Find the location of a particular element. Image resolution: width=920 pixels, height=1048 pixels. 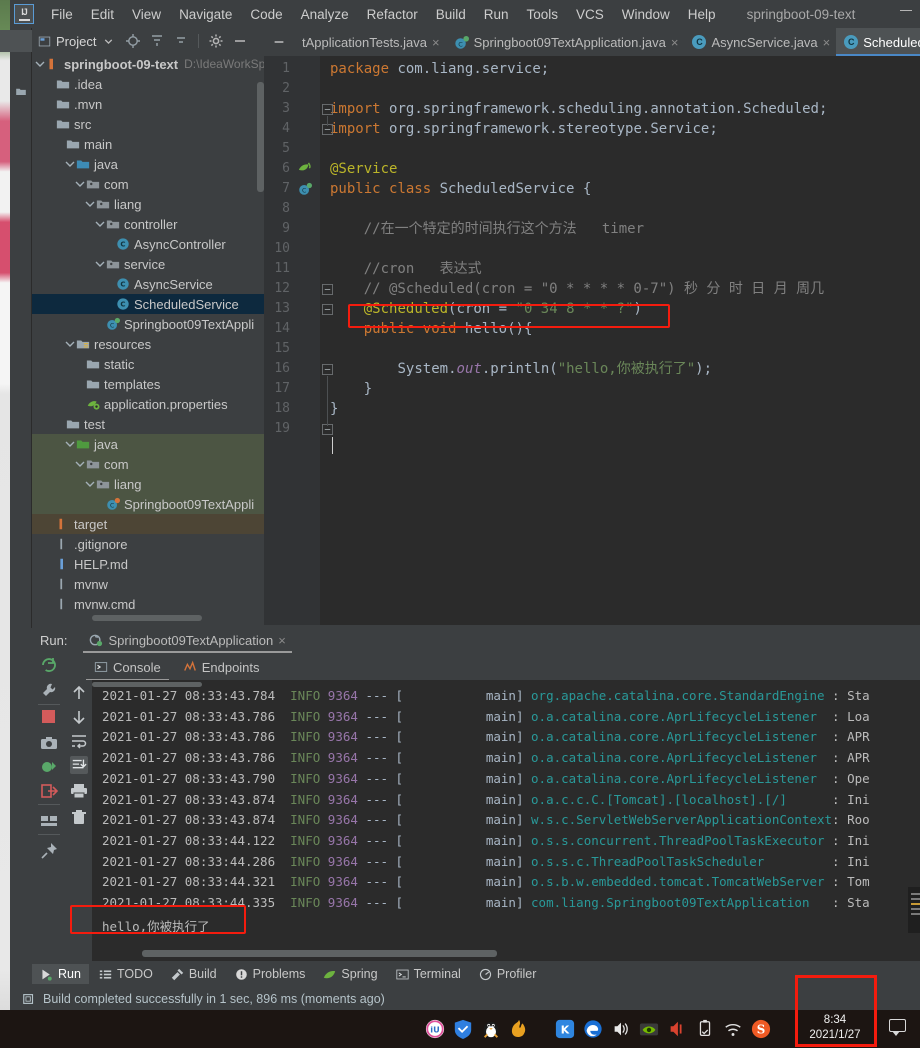

edge-icon is located at coordinates (593, 1029).